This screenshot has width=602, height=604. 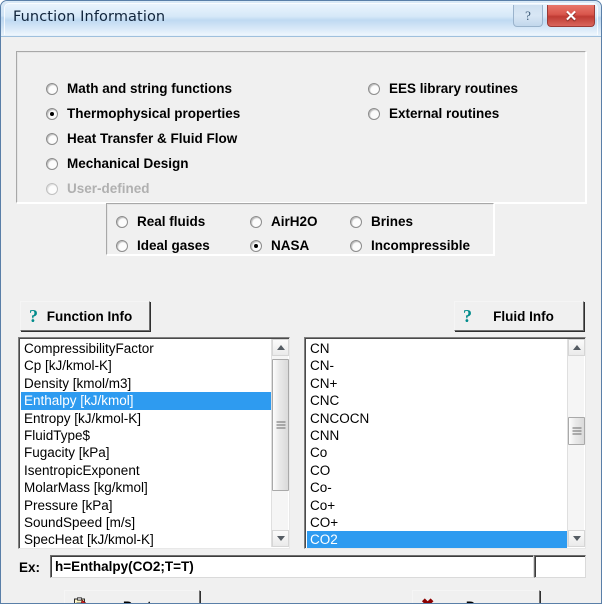 What do you see at coordinates (301, 19) in the screenshot?
I see `title-bar: Function Information ? ✕` at bounding box center [301, 19].